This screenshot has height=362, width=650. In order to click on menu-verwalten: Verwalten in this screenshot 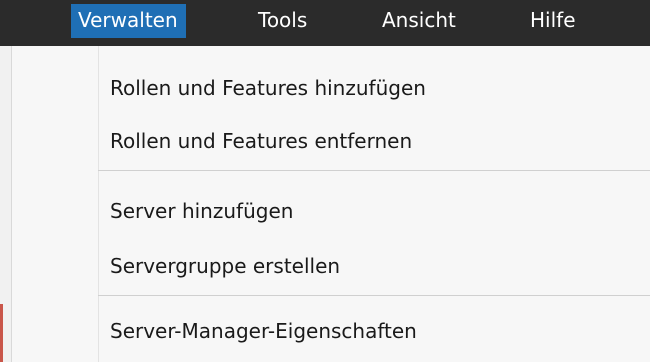, I will do `click(128, 21)`.